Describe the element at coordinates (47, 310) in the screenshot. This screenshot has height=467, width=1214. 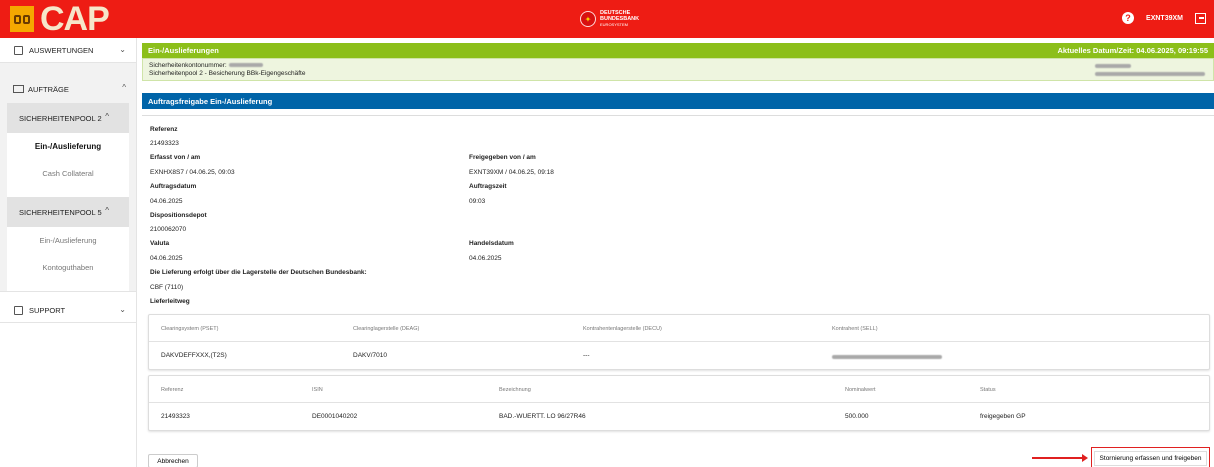
I see `nav-support-label: SUPPORT` at that location.